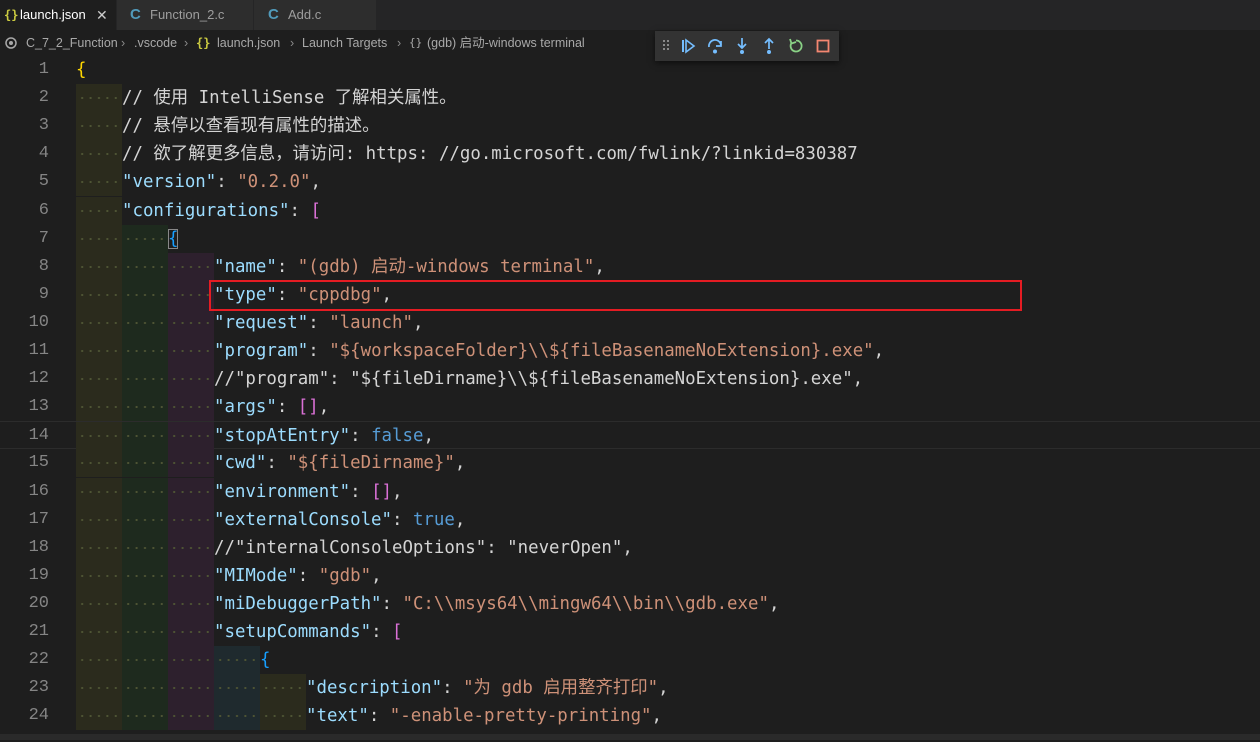  I want to click on code-text: //"internalConsoleOptions": "neverOpen",, so click(423, 548).